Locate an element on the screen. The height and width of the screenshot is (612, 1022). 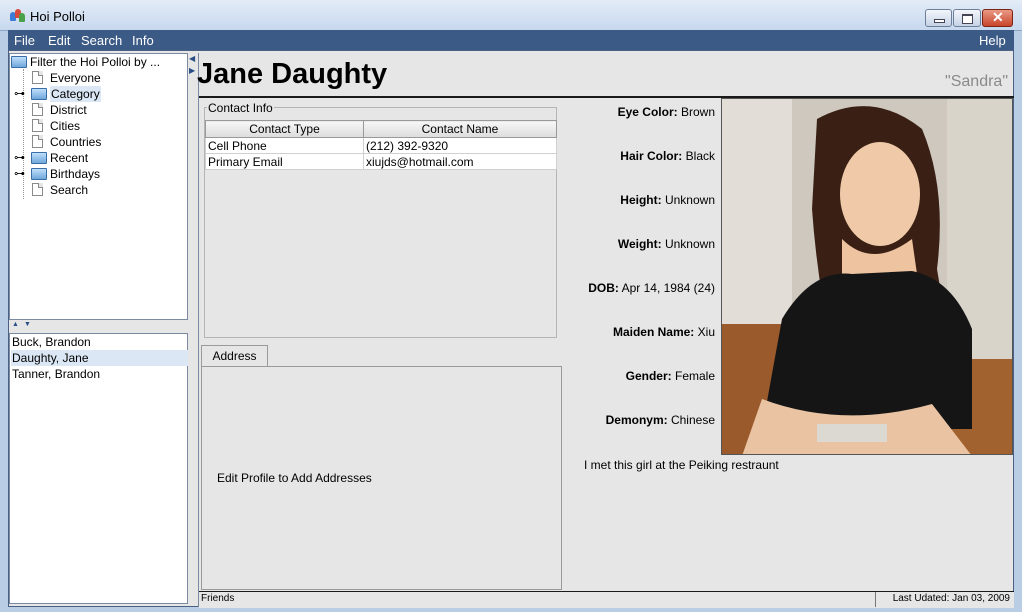
split-left-arrow-icon: ◀ is located at coordinates (192, 58).